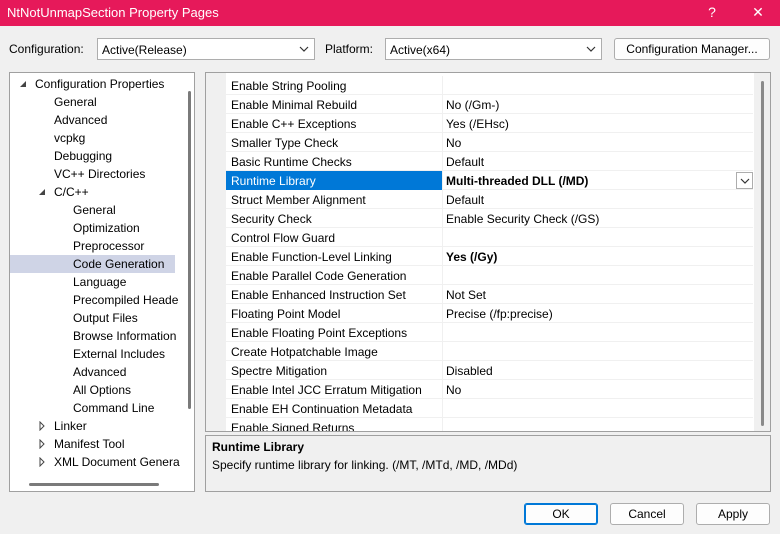 The image size is (780, 534). What do you see at coordinates (144, 50) in the screenshot?
I see `configuration-value: Active(Release)` at bounding box center [144, 50].